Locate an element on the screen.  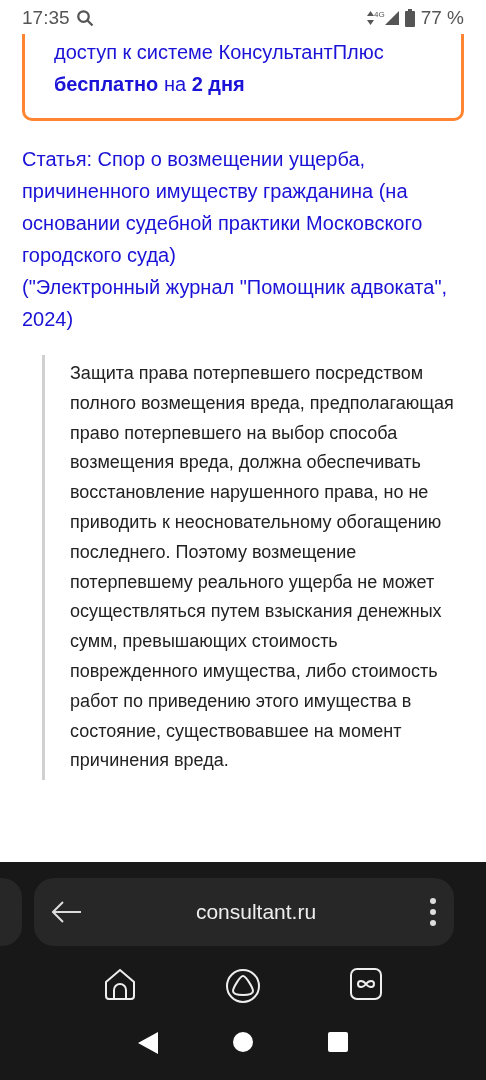
back-arrow-icon is located at coordinates (67, 912).